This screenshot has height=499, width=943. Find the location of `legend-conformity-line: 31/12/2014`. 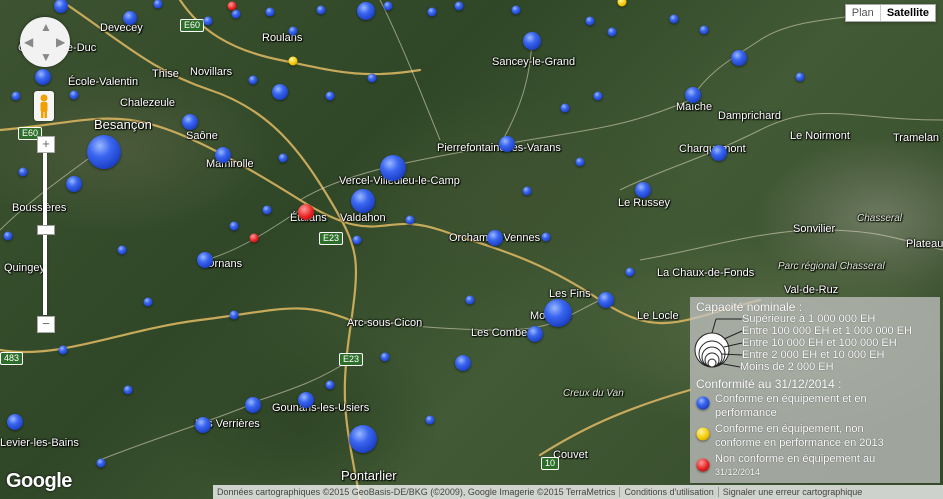

legend-conformity-line: 31/12/2014 is located at coordinates (738, 472).